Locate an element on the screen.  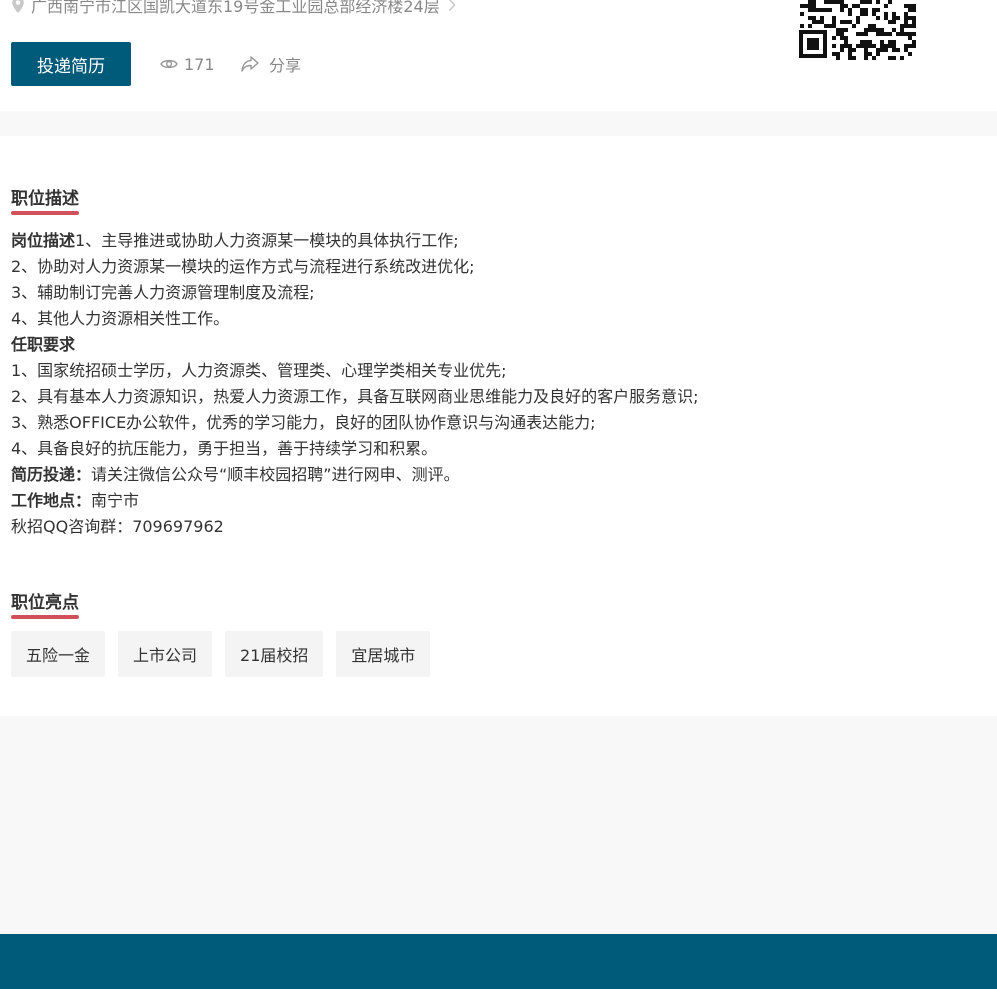
description-line-text: 3、辅助制订完善人力资源管理制度及流程; is located at coordinates (163, 292).